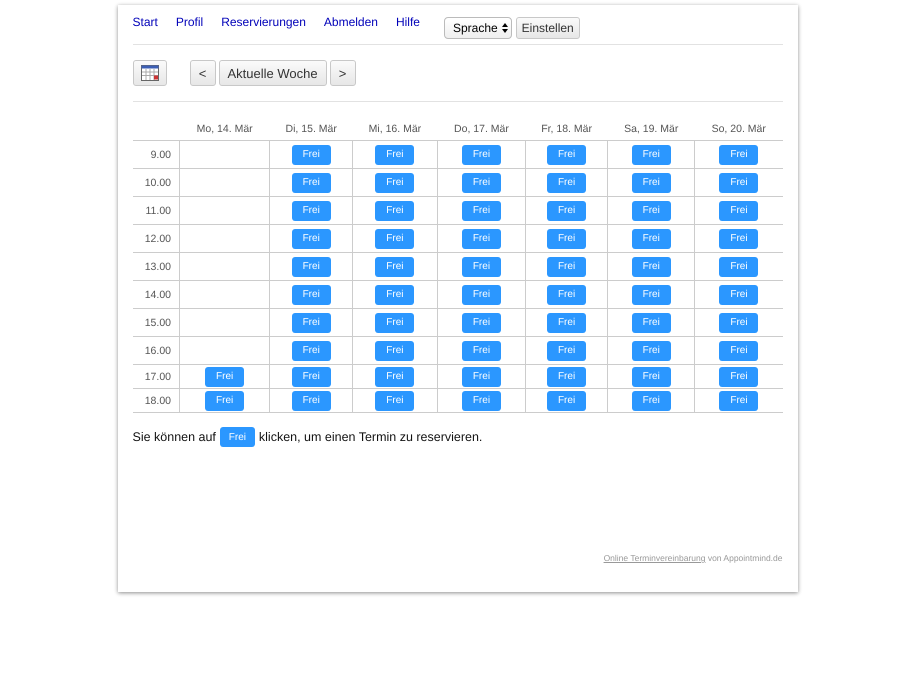 The height and width of the screenshot is (700, 915). What do you see at coordinates (203, 73) in the screenshot?
I see `previous-week-button: <` at bounding box center [203, 73].